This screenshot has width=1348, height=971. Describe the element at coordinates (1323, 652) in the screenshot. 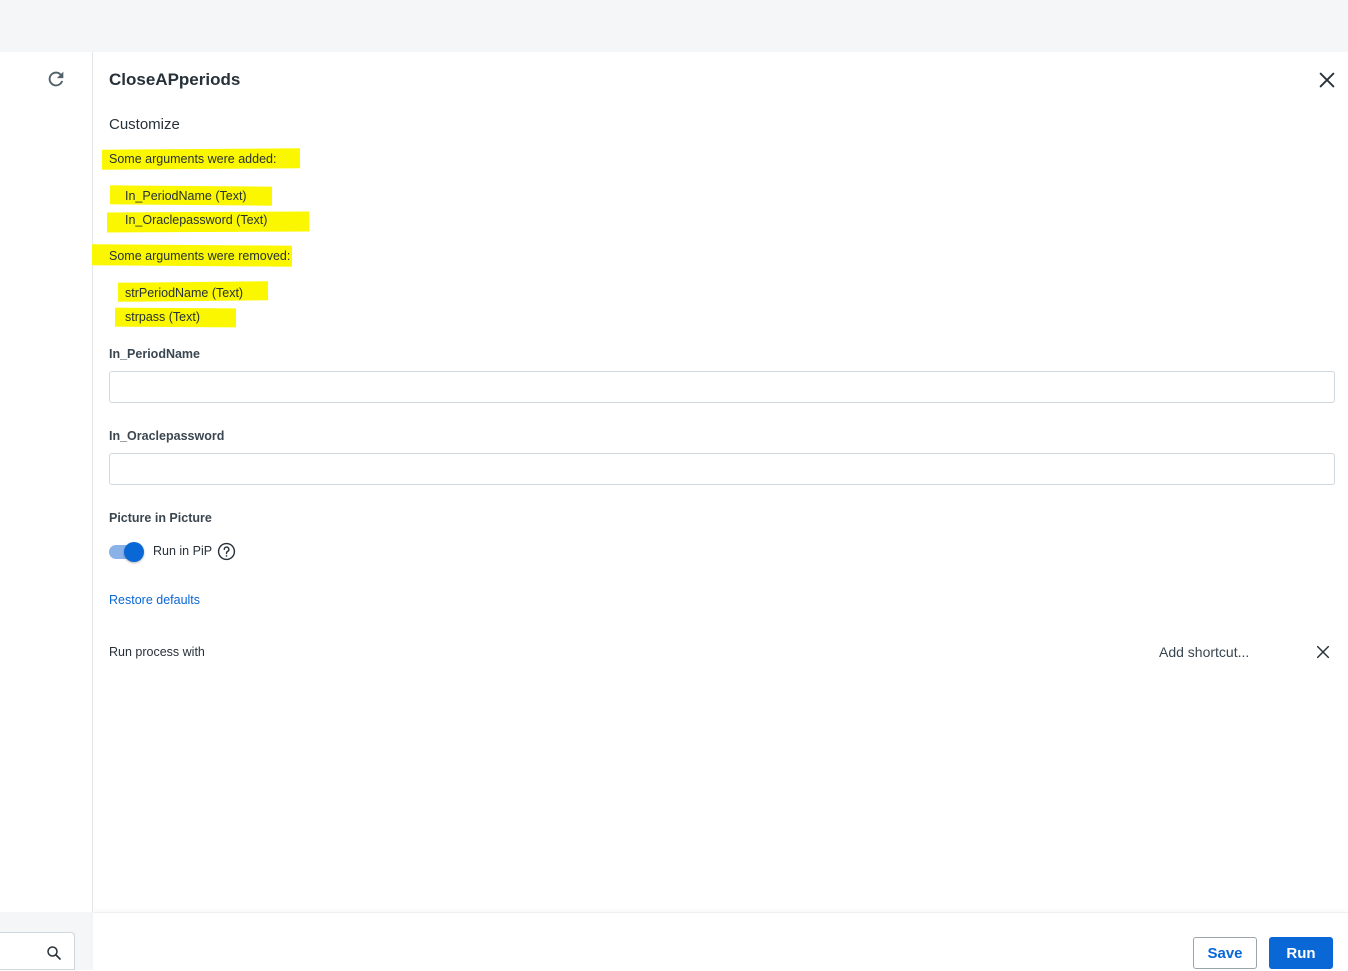

I see `clear-shortcut-icon` at that location.